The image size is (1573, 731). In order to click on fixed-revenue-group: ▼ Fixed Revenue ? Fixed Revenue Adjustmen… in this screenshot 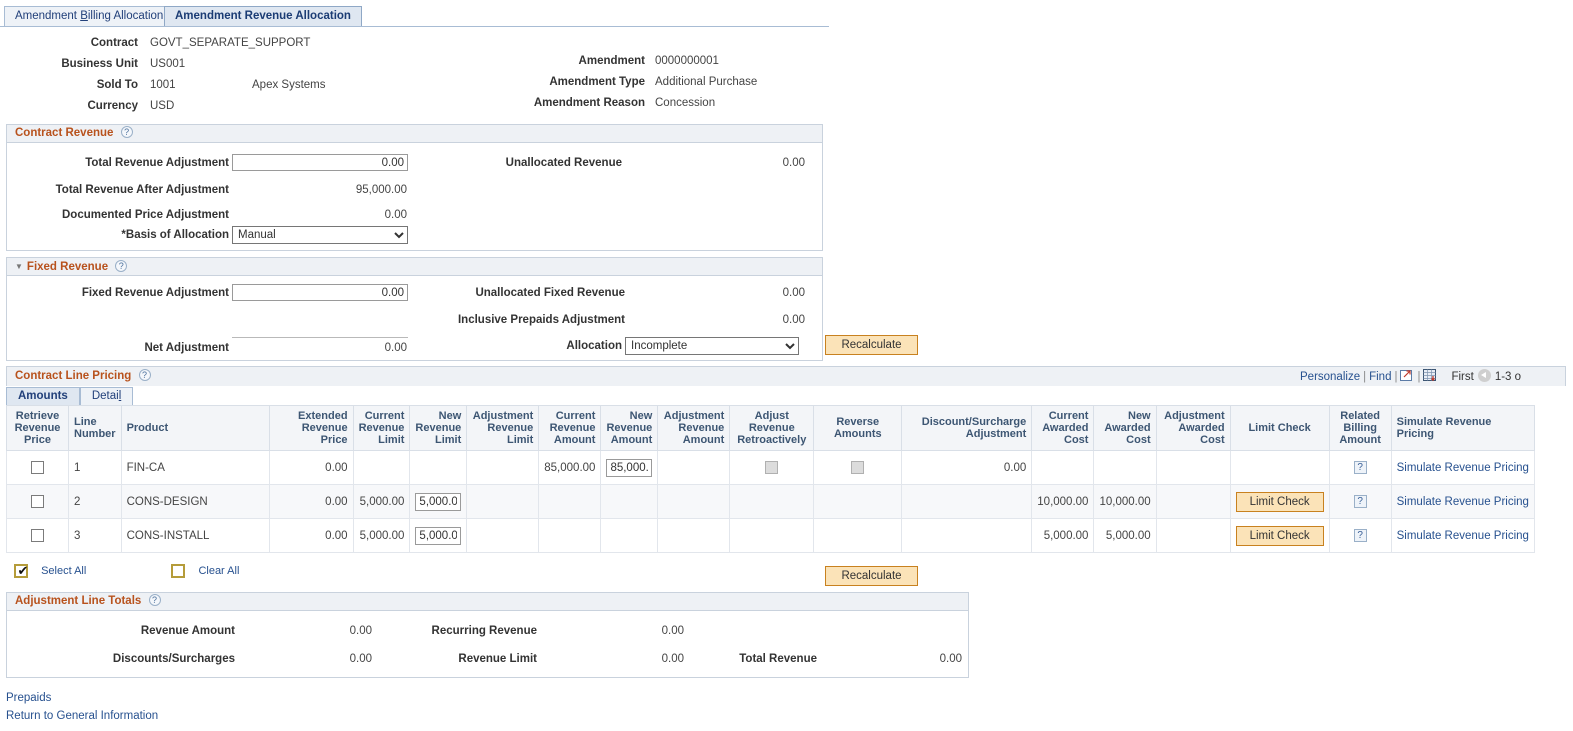, I will do `click(414, 309)`.